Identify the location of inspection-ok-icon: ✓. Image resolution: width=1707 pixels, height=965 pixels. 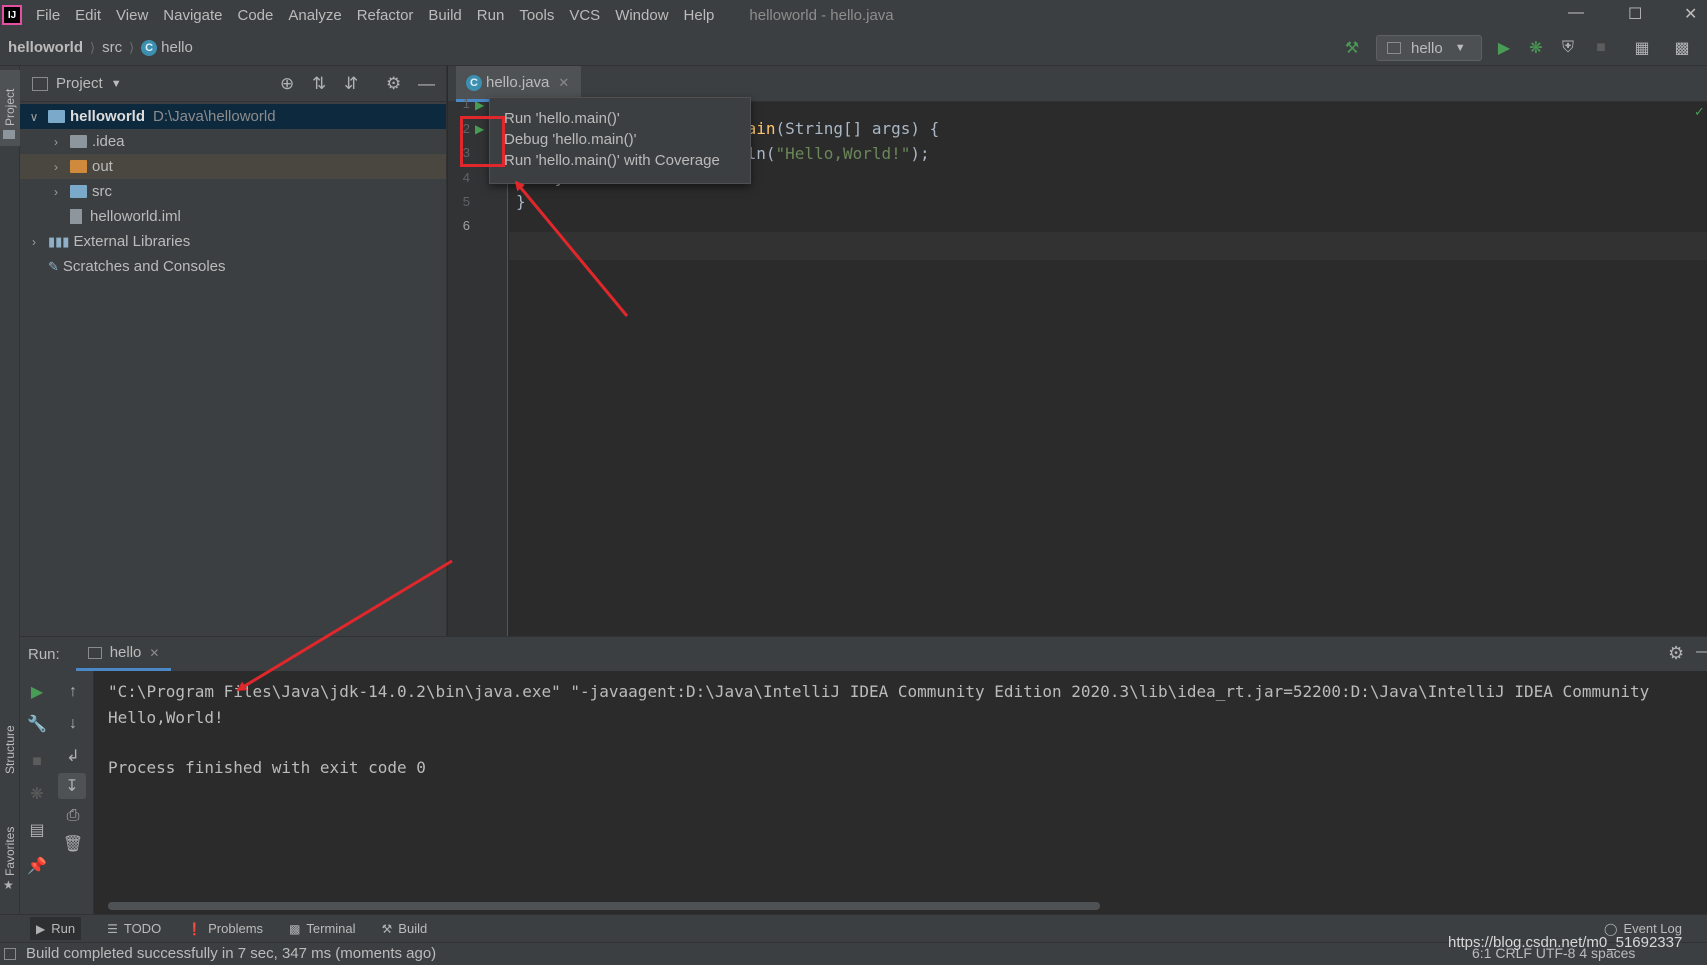
(1699, 112).